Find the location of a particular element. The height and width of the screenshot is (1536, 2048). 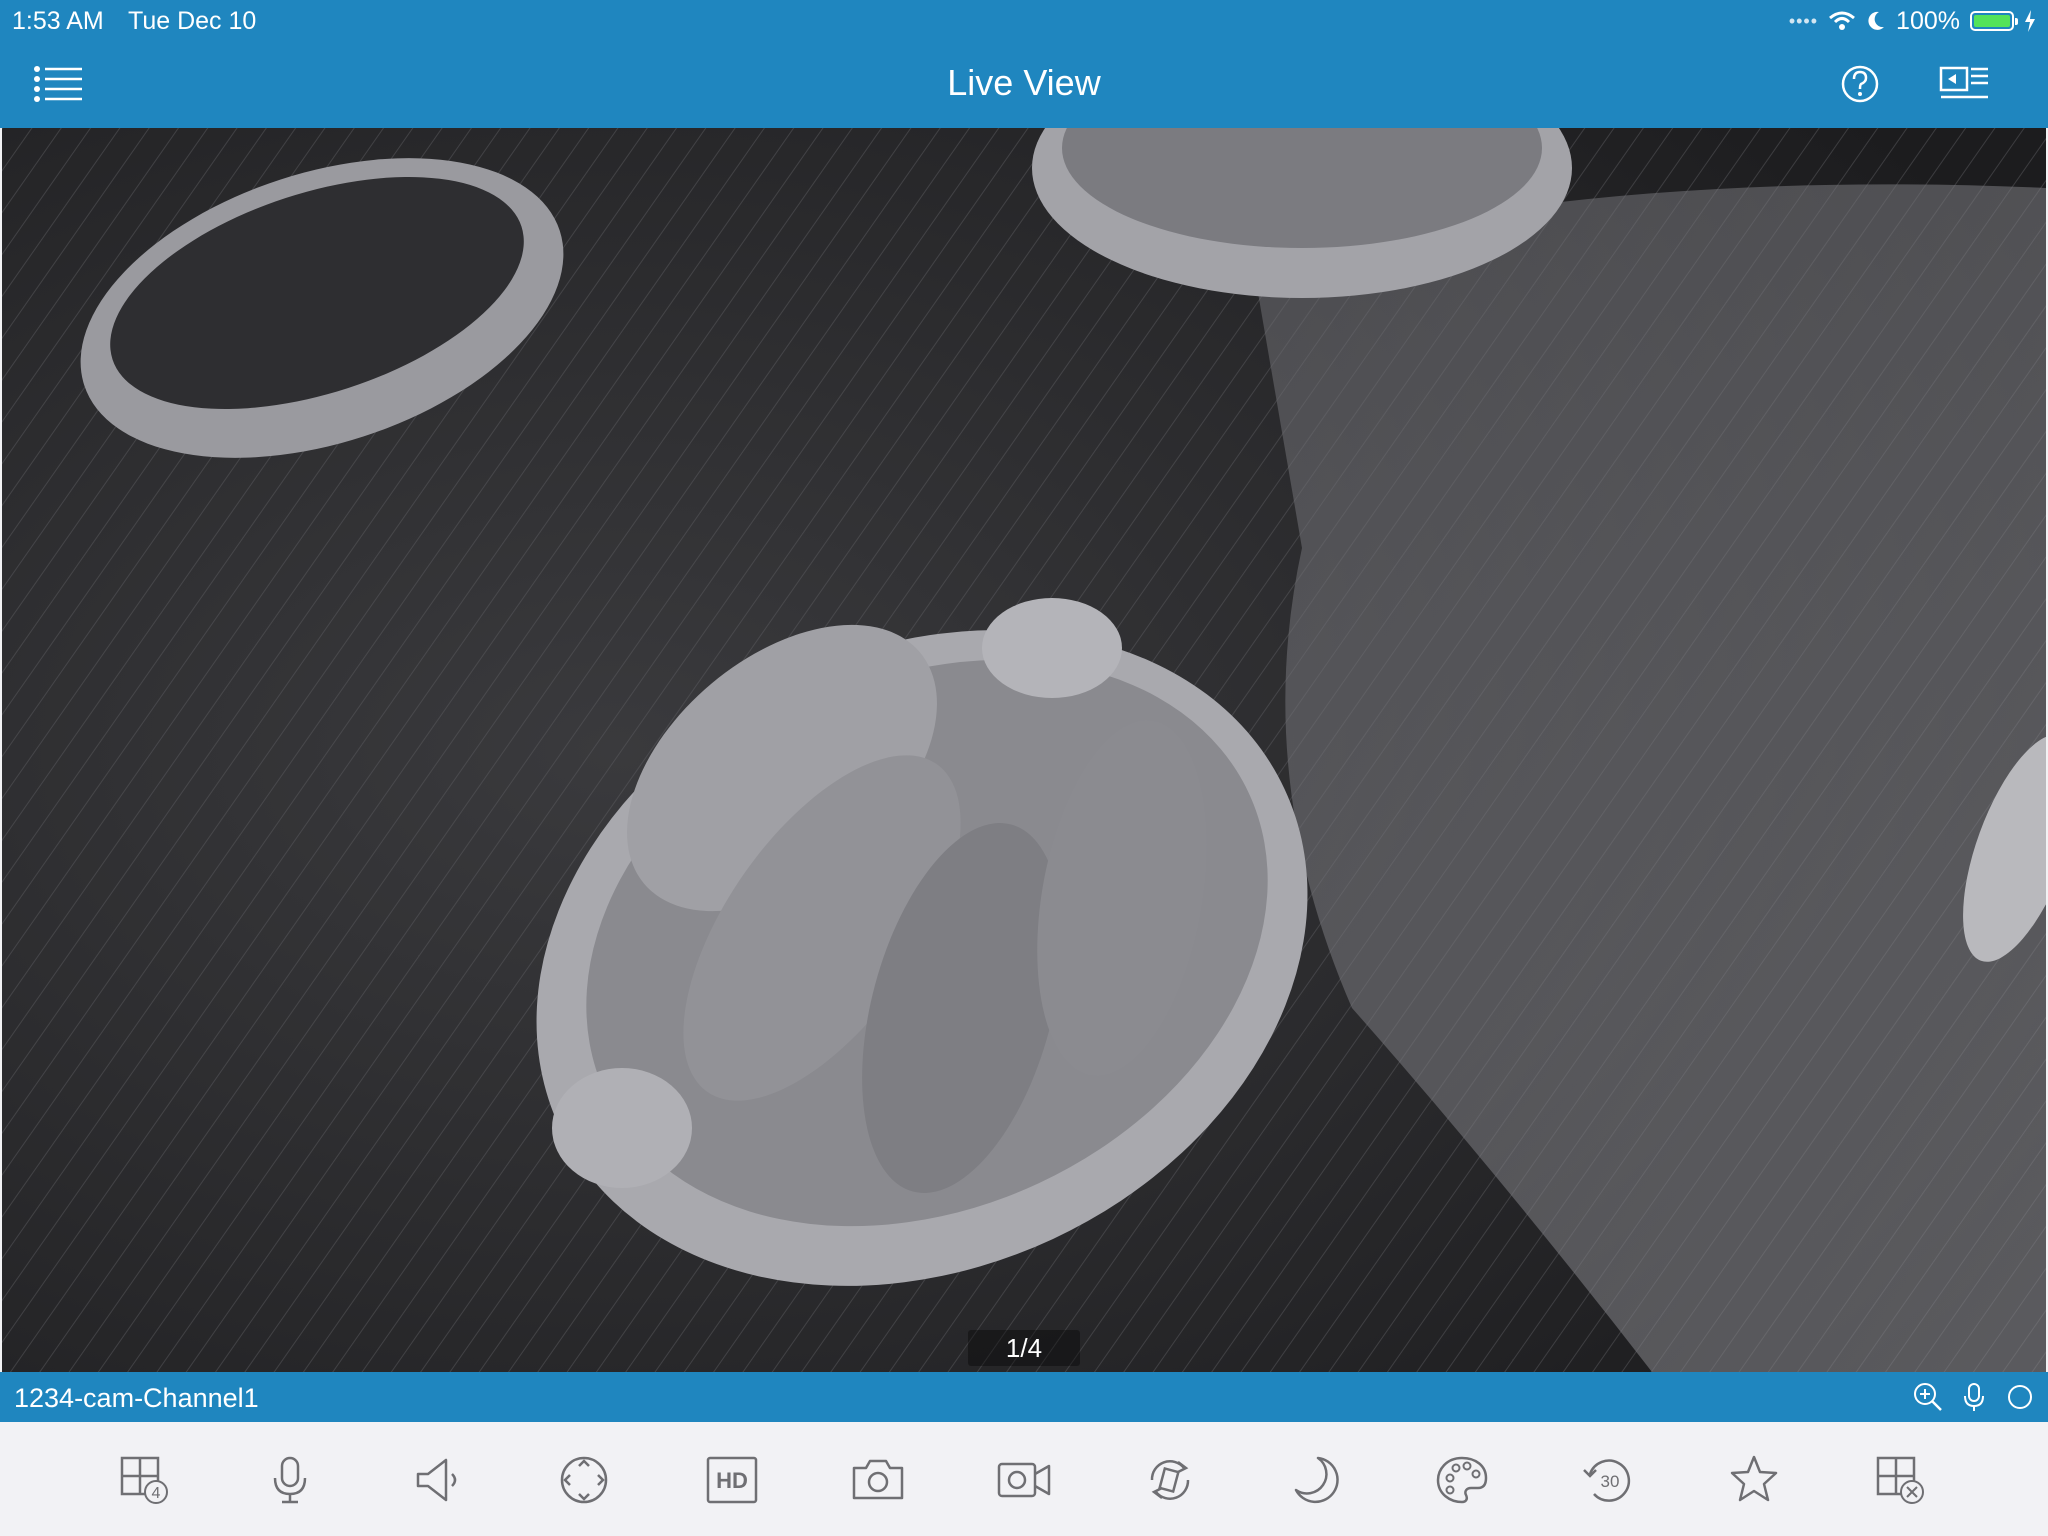

battery-icon is located at coordinates (1994, 21).